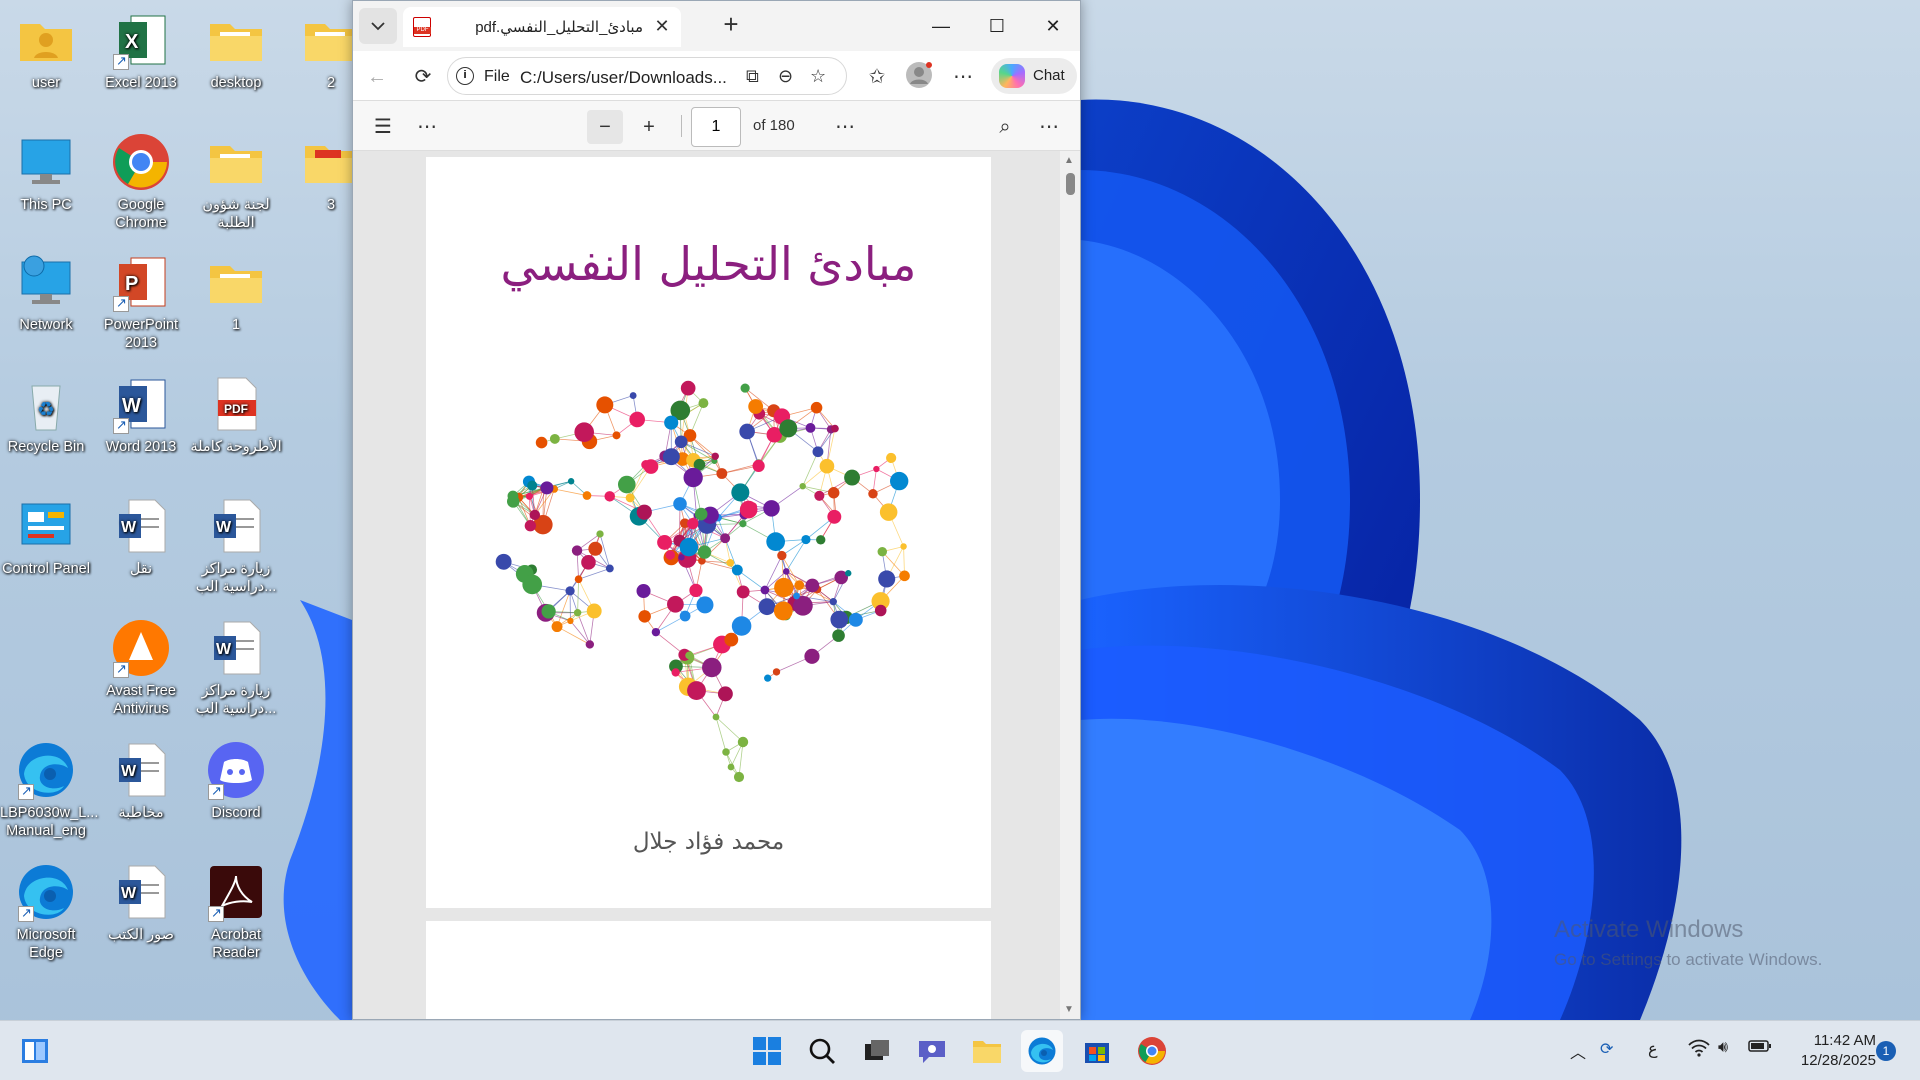  What do you see at coordinates (1005, 127) in the screenshot?
I see `search-icon: ⌕` at bounding box center [1005, 127].